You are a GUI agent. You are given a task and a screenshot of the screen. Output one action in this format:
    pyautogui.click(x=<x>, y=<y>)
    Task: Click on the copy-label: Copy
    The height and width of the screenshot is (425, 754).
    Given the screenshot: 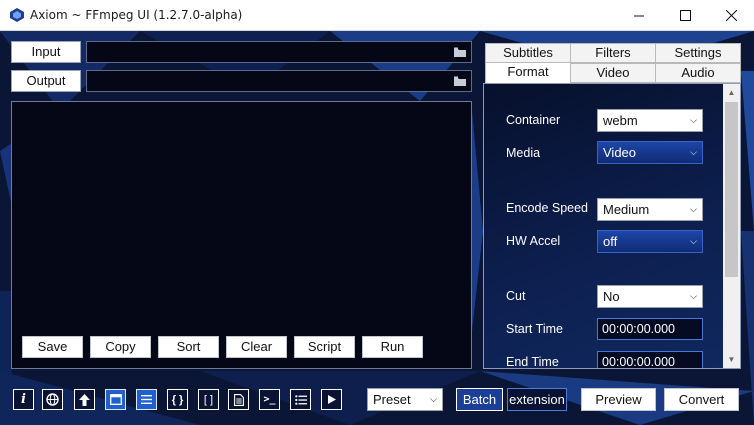 What is the action you would take?
    pyautogui.click(x=120, y=346)
    